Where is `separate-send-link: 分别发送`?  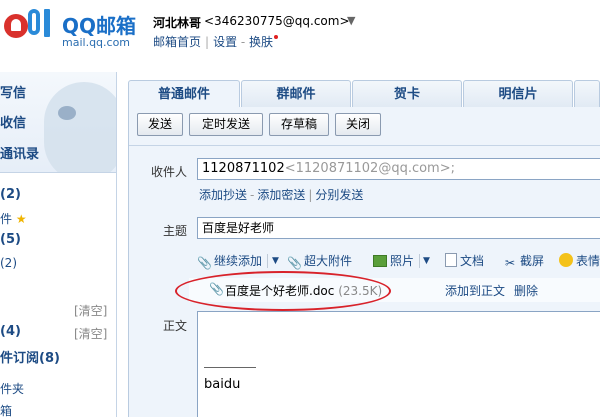
separate-send-link: 分别发送 is located at coordinates (339, 195).